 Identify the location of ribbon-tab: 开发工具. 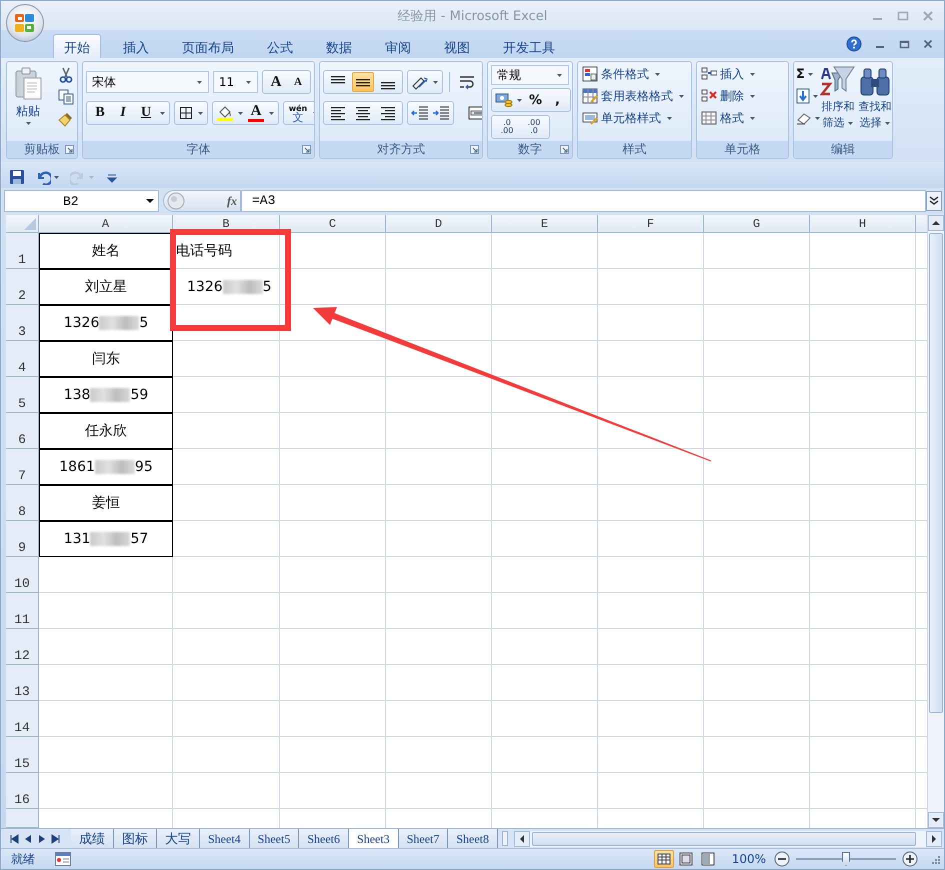
(529, 46).